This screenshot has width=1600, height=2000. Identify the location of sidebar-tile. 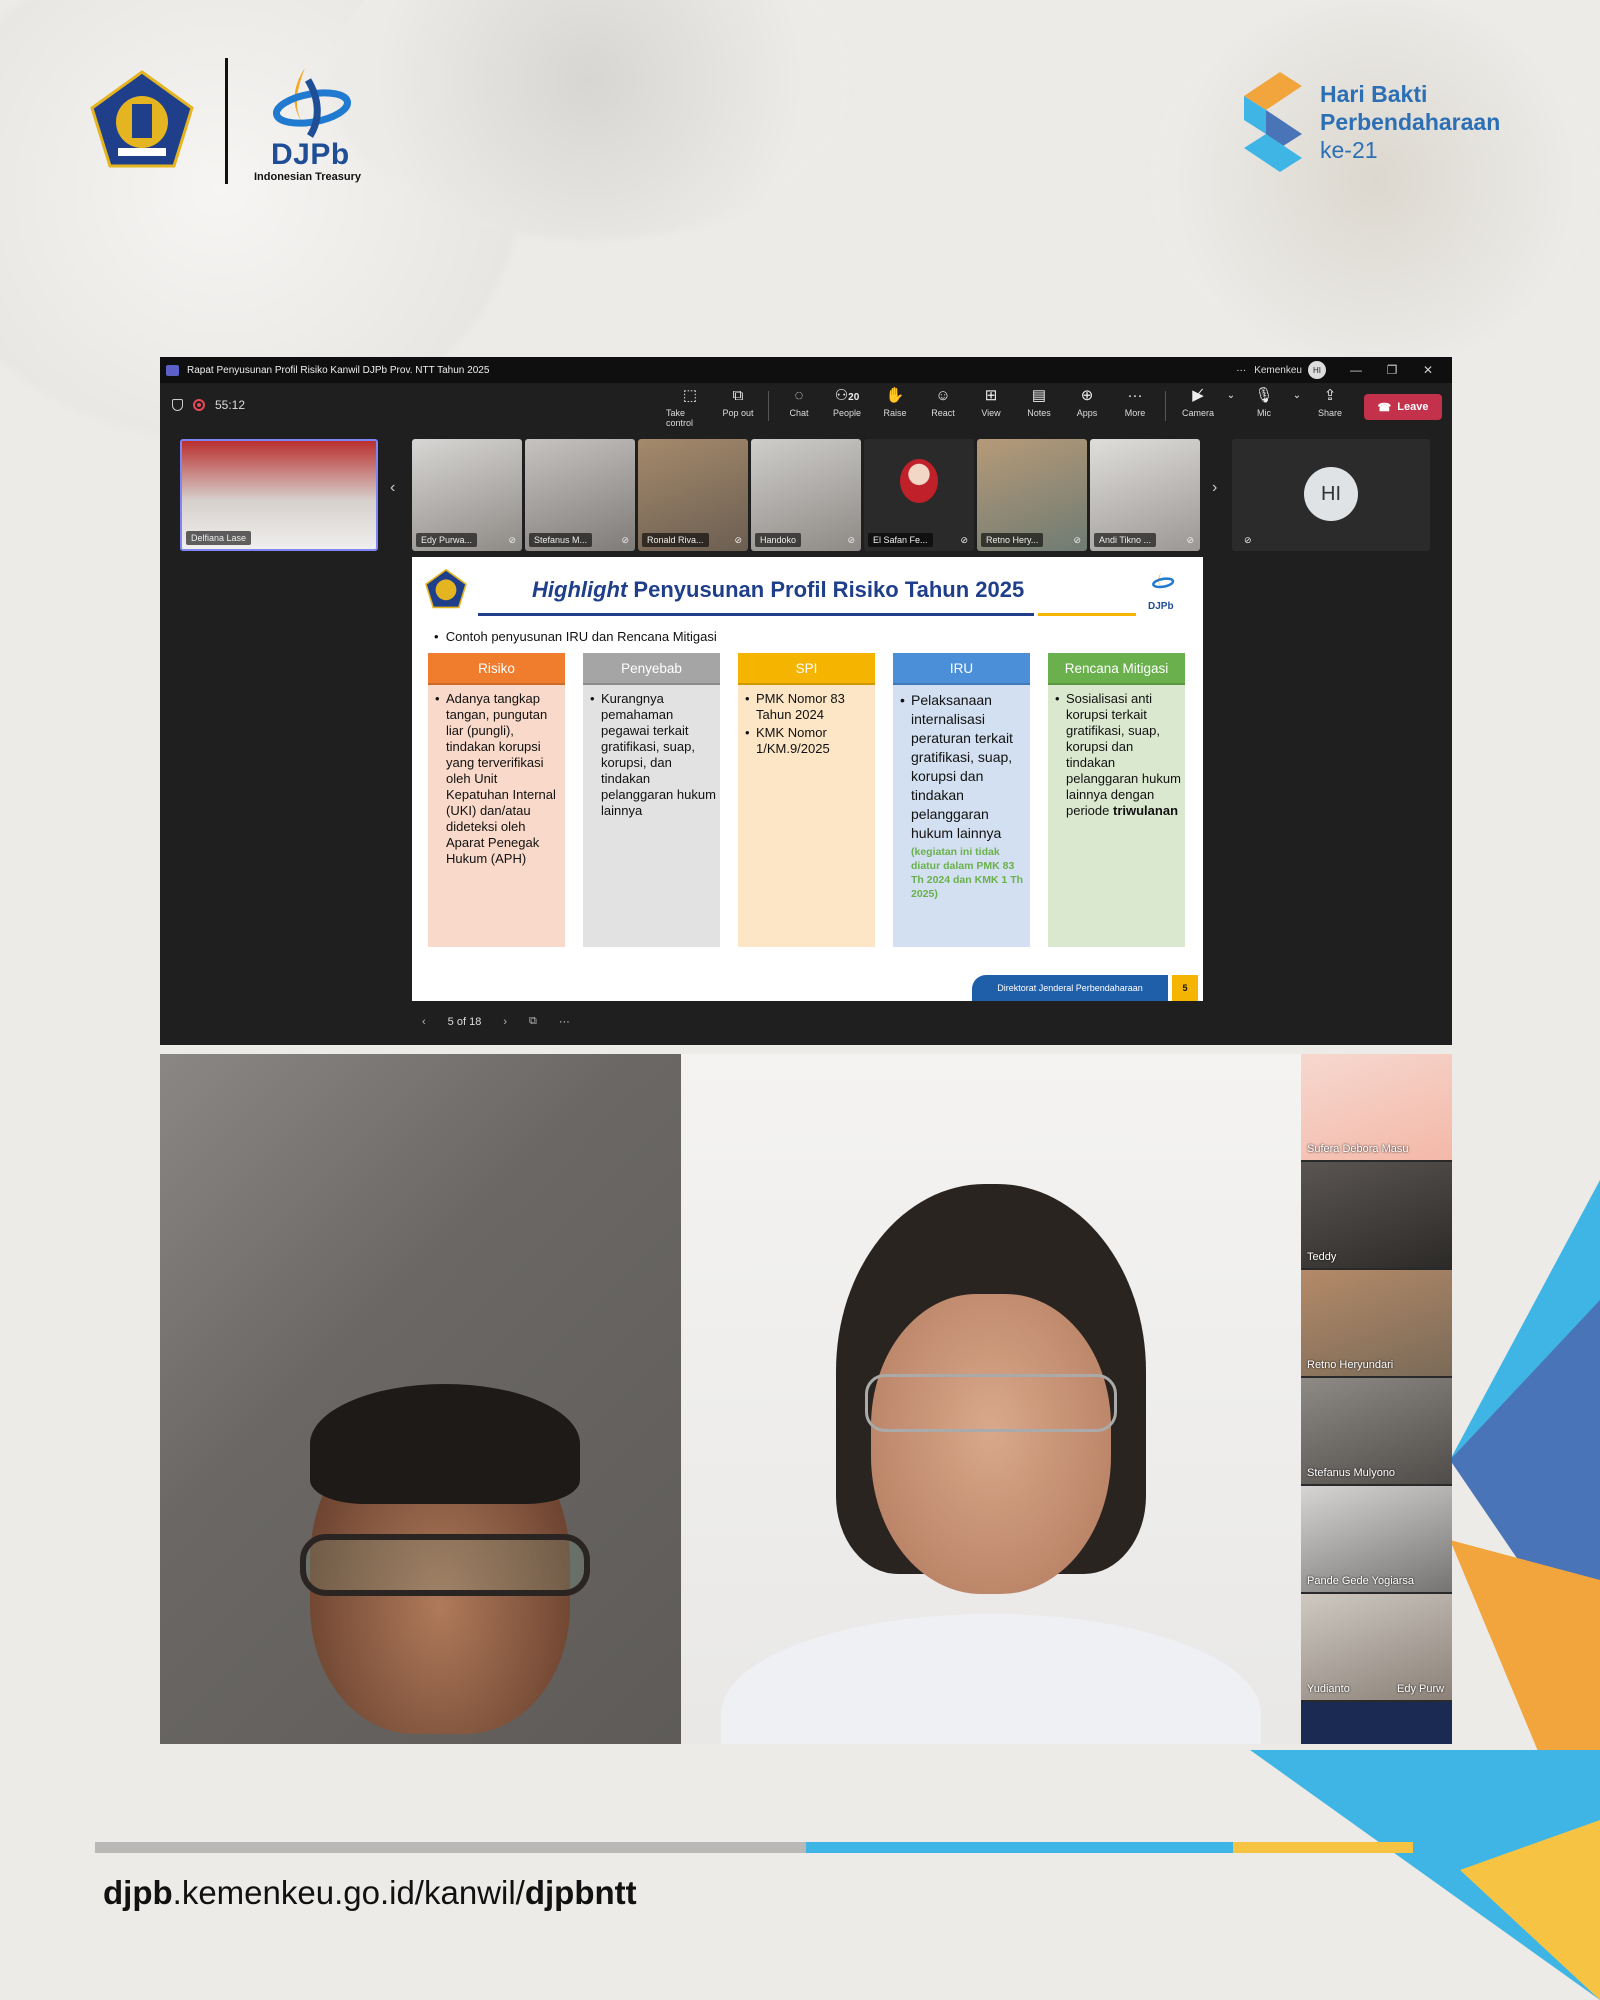
(1376, 1723).